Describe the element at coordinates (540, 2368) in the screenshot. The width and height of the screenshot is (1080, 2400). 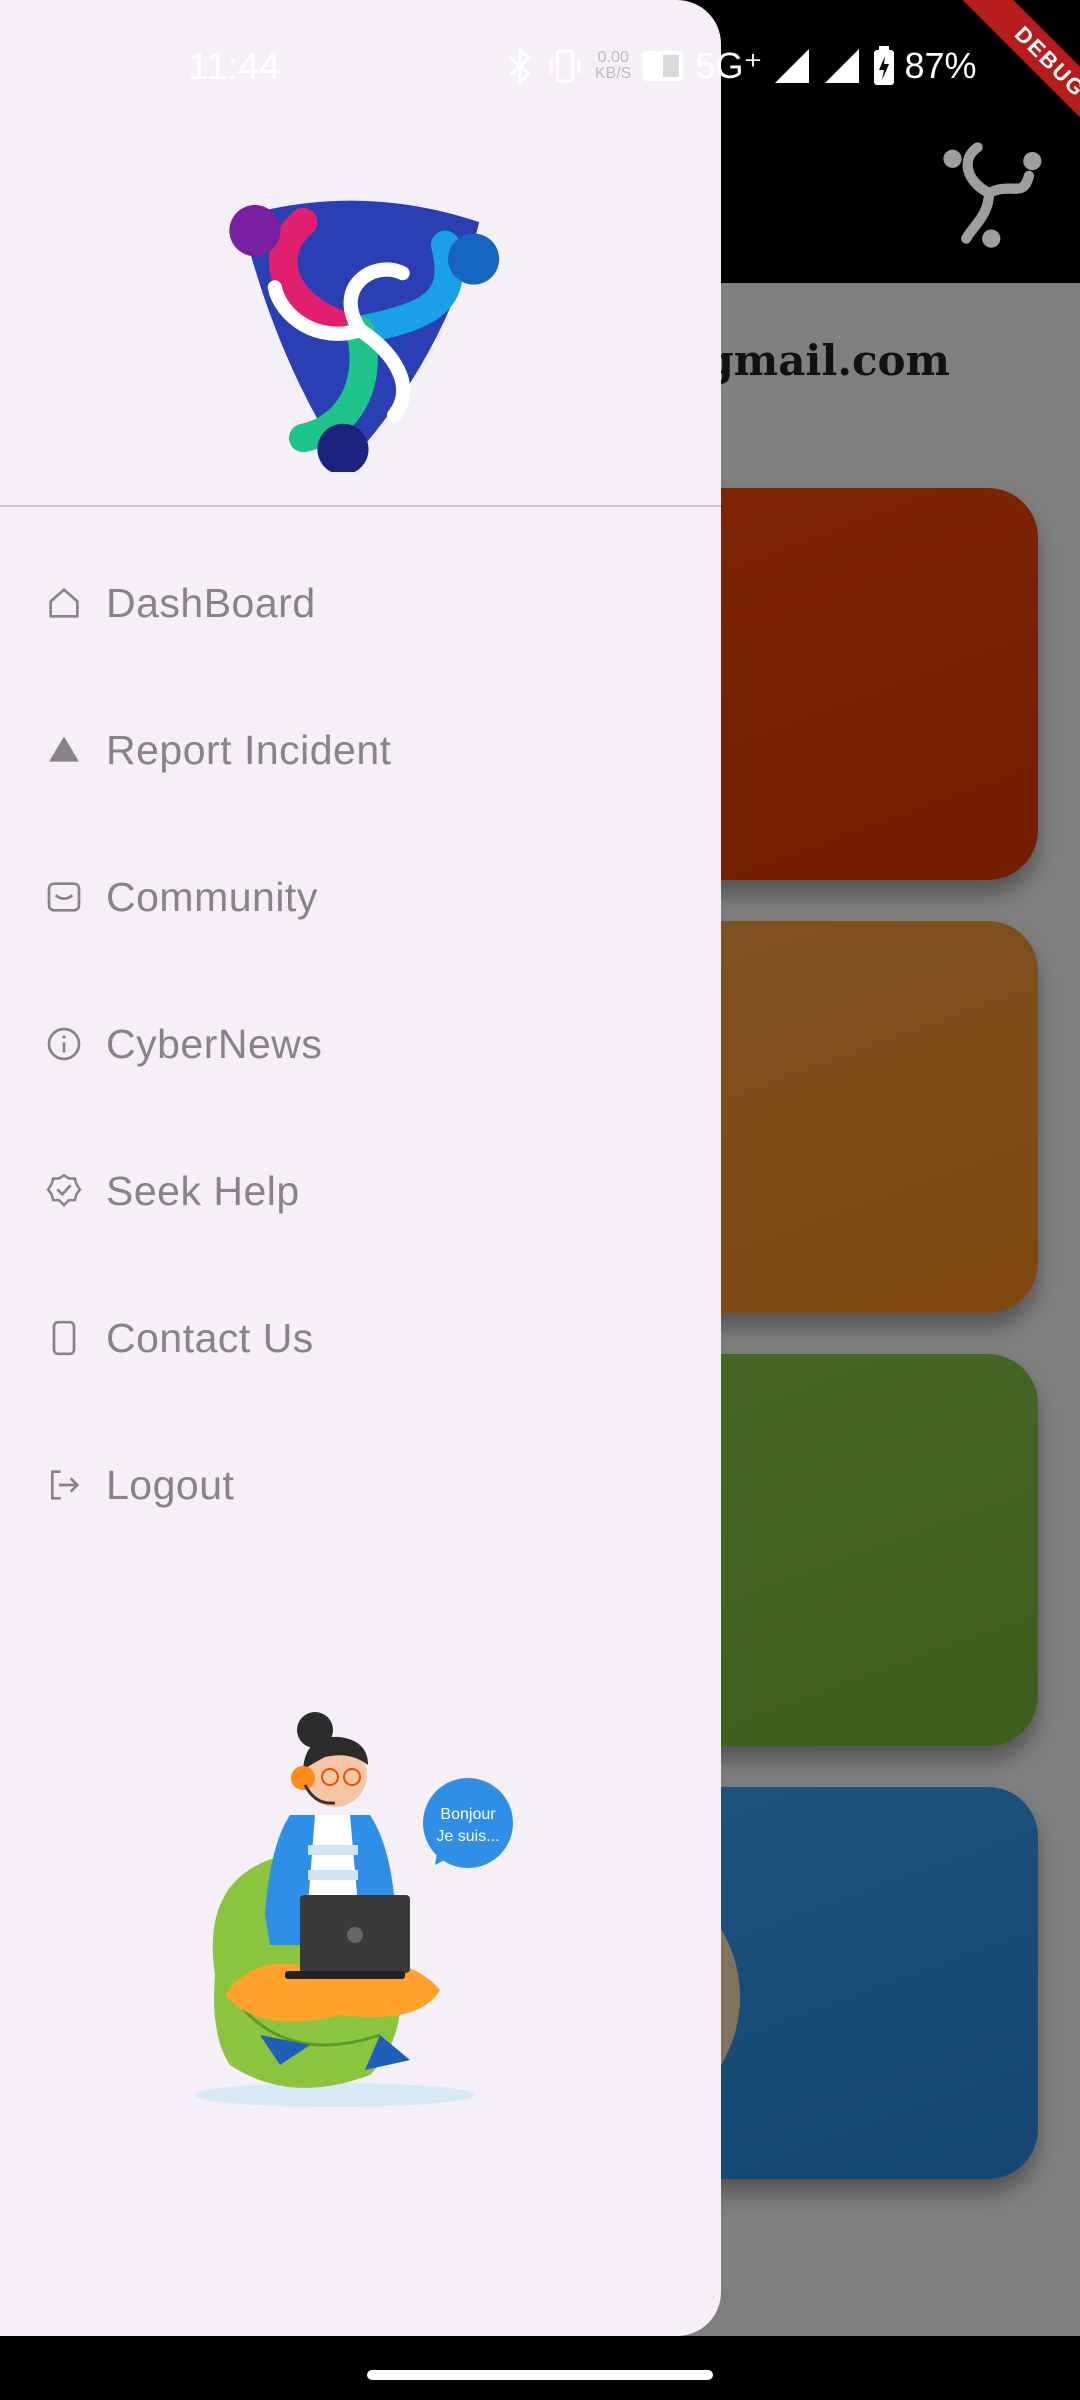
I see `system-nav-bar` at that location.